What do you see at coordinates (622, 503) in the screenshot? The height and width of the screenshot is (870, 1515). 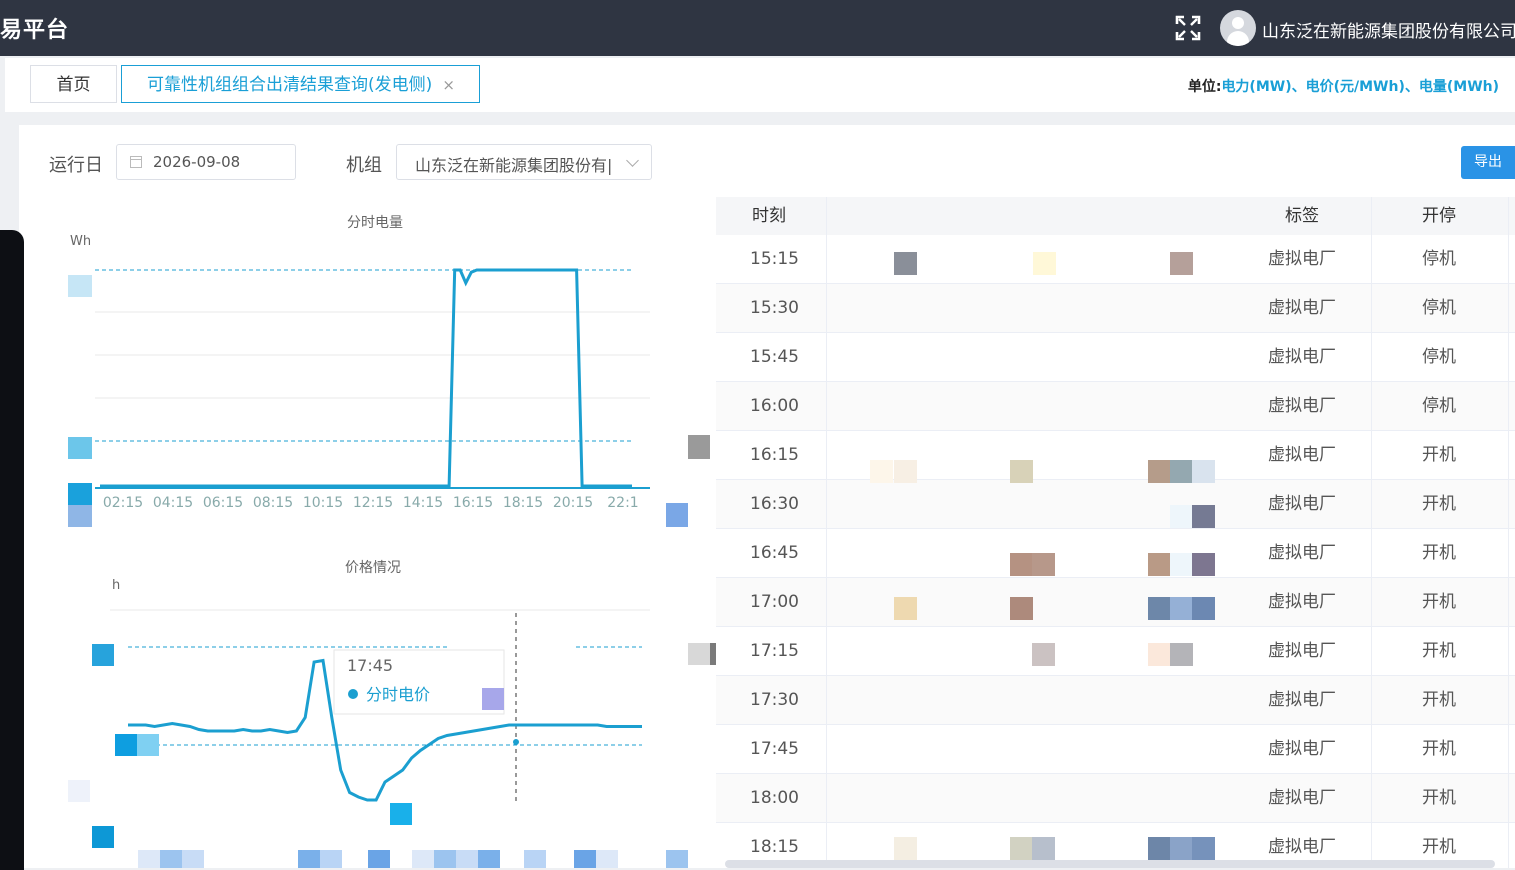 I see `chart1-x-tick: 22:1` at bounding box center [622, 503].